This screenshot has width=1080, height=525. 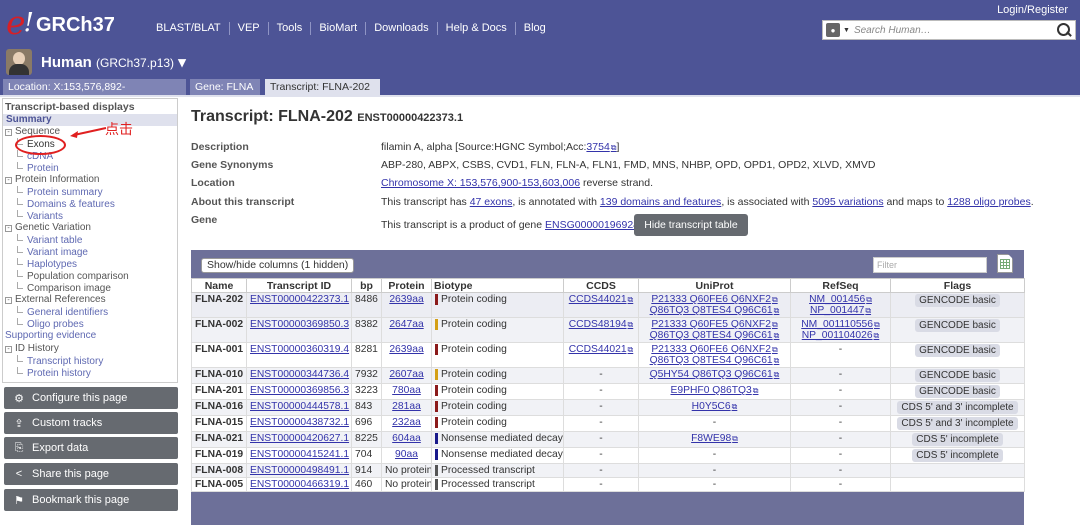 What do you see at coordinates (189, 28) in the screenshot?
I see `nav-link-blast-blat: BLAST/BLAT` at bounding box center [189, 28].